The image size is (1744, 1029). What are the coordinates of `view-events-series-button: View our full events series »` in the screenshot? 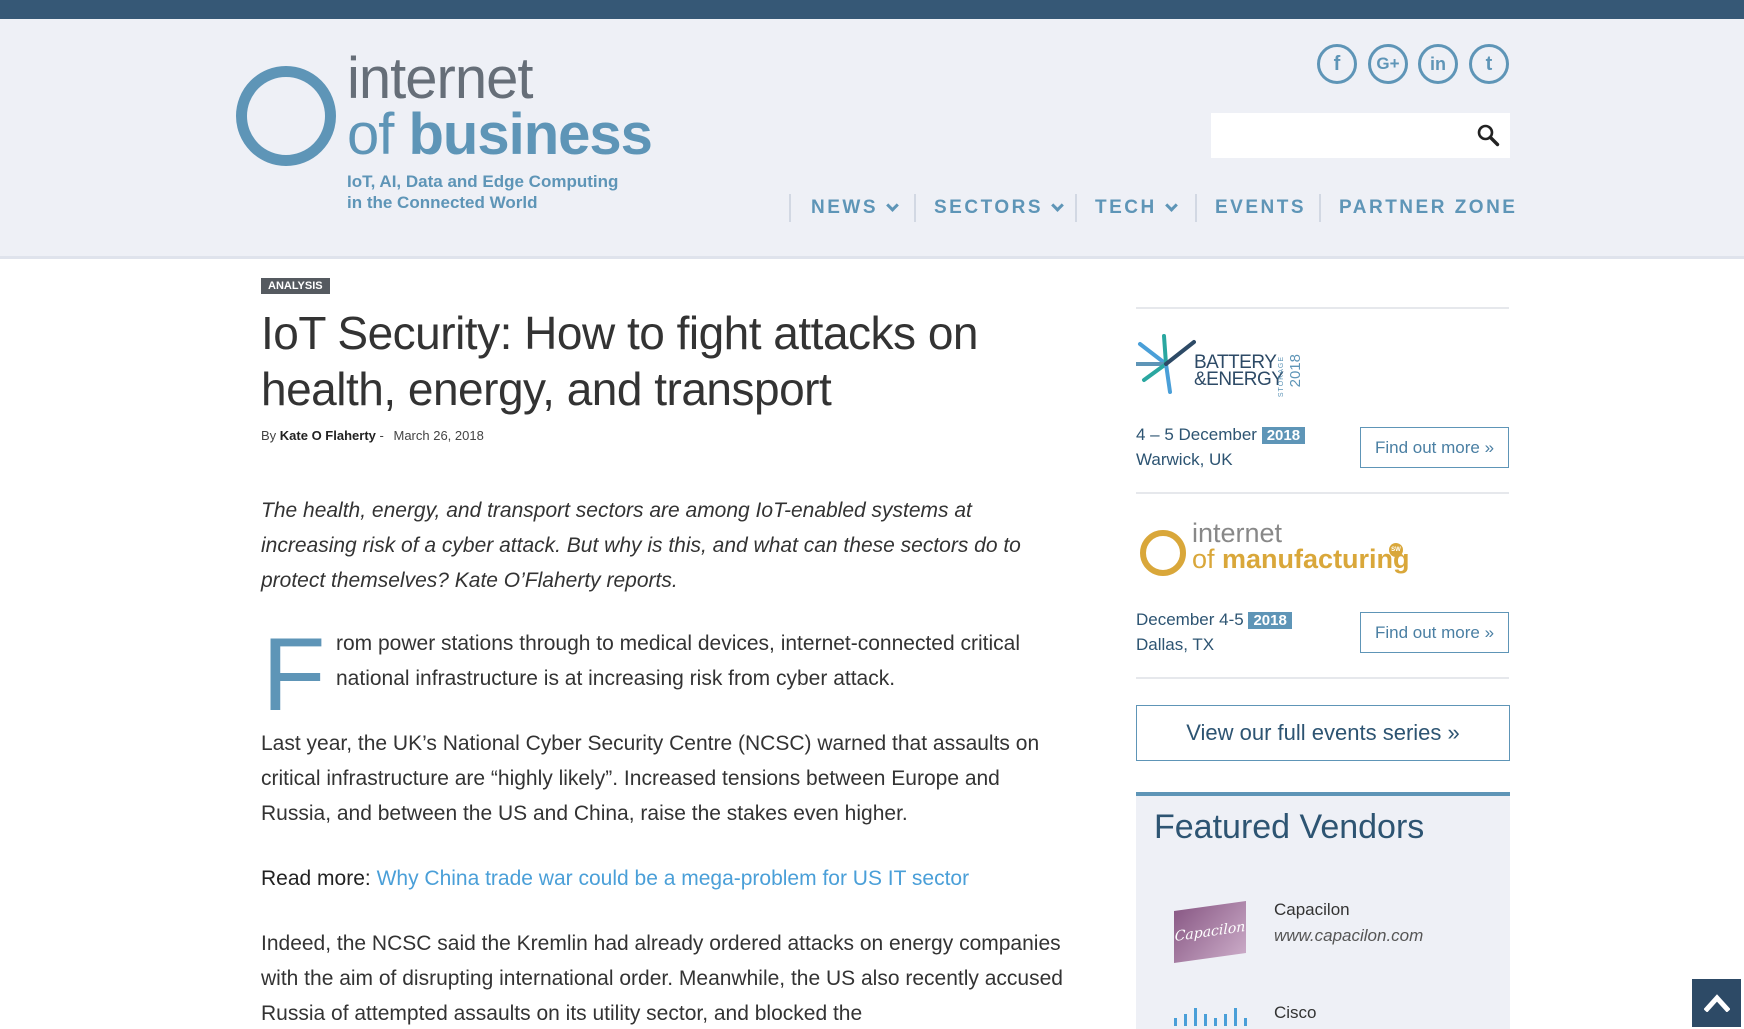 It's located at (1323, 733).